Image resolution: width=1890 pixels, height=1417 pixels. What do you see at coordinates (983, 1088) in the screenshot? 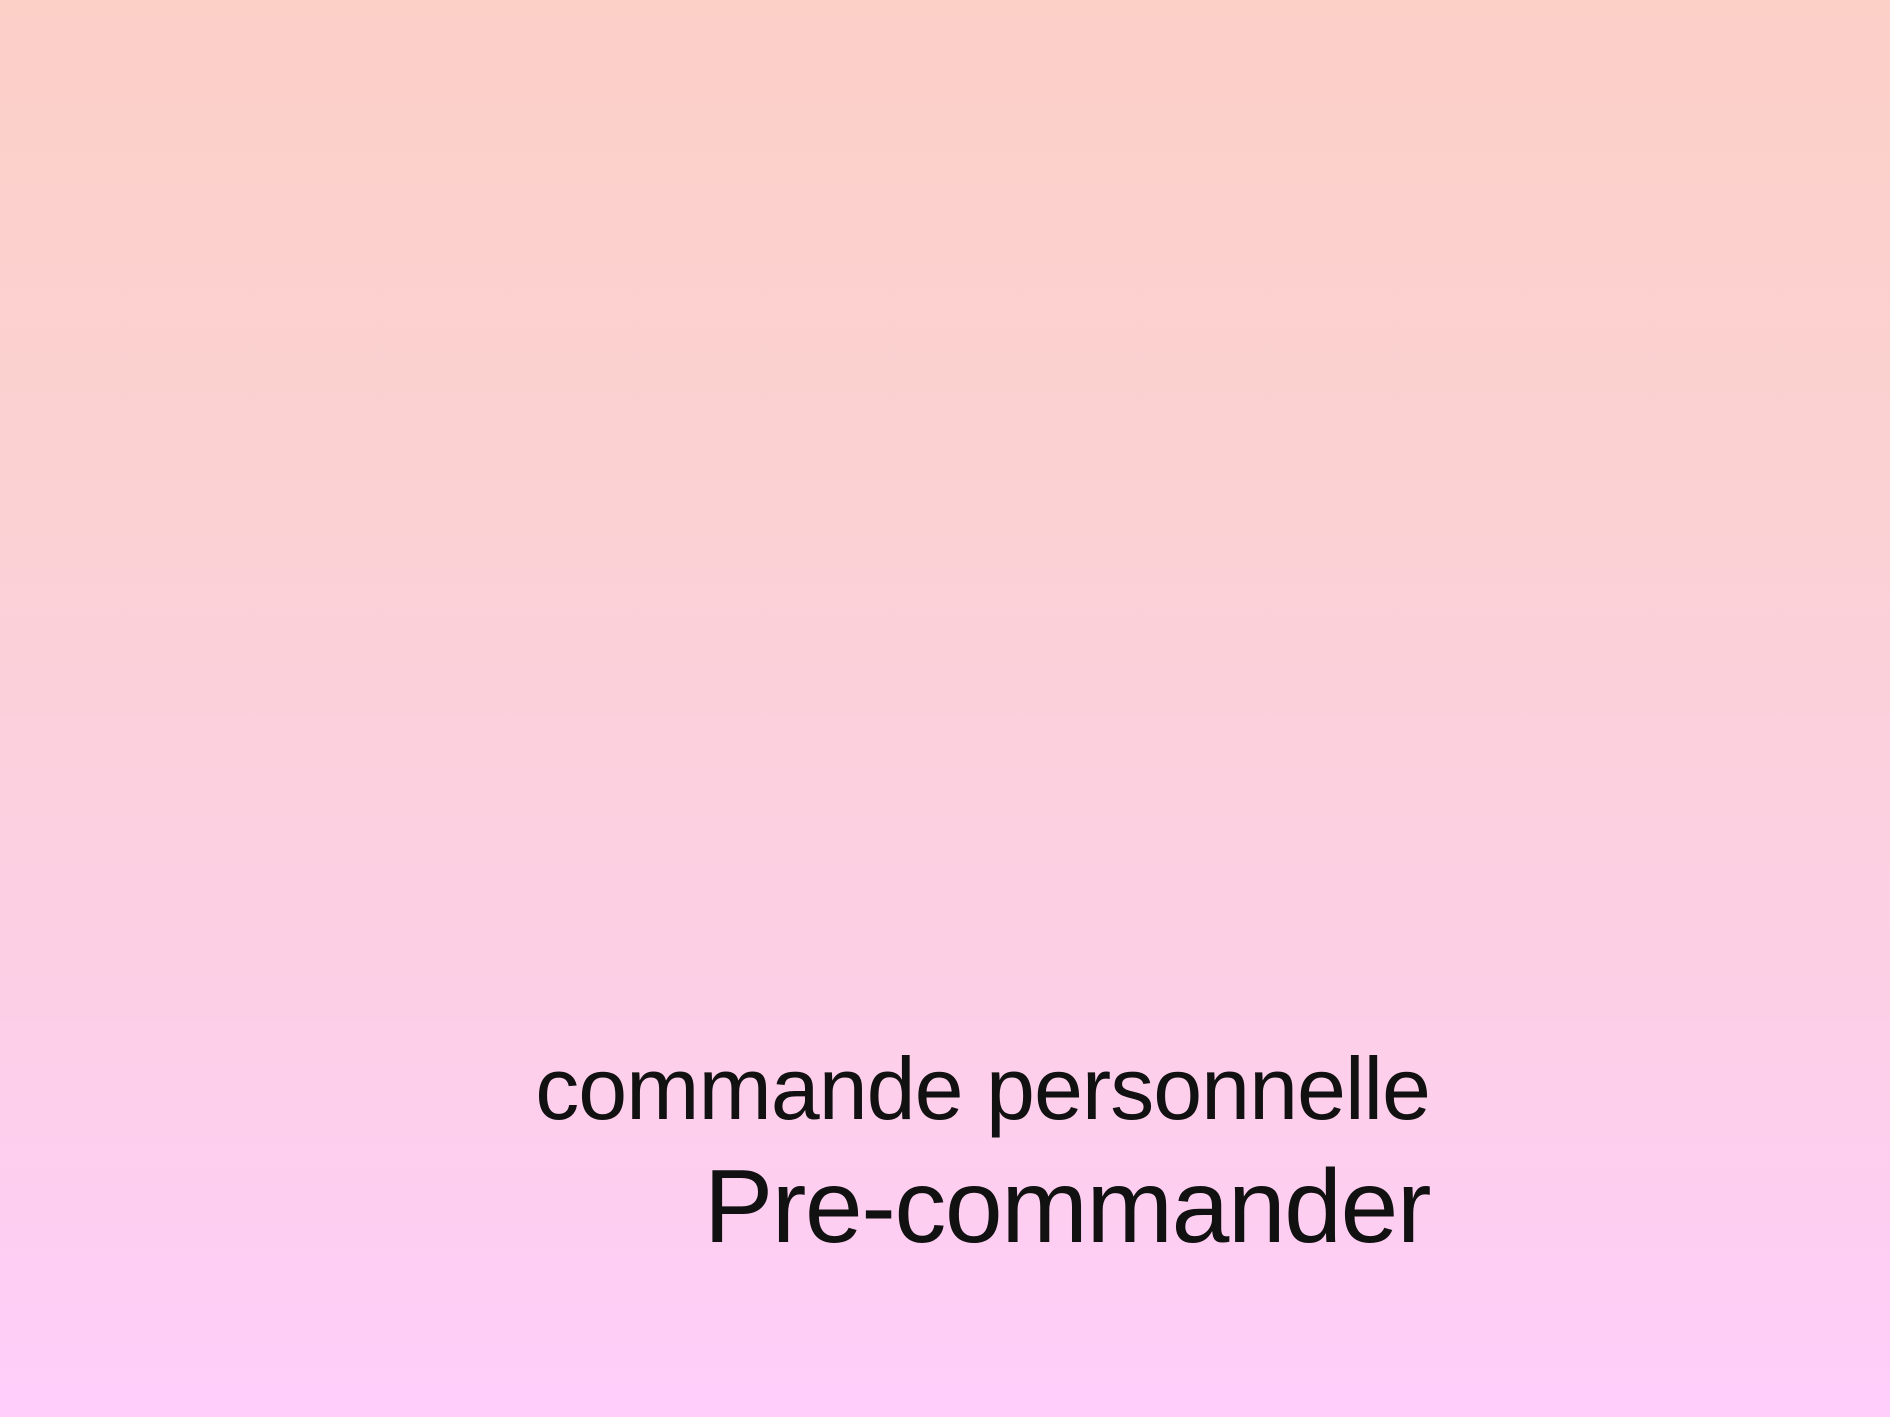
I see `personal-order-label: commande personnelle` at bounding box center [983, 1088].